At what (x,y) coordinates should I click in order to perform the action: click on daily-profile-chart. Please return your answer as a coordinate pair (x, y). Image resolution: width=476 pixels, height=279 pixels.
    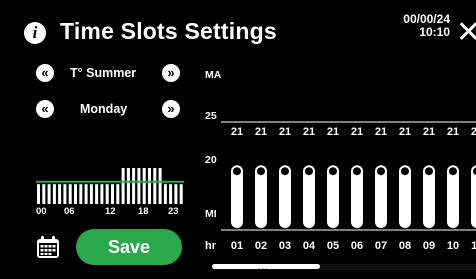
    Looking at the image, I should click on (110, 172).